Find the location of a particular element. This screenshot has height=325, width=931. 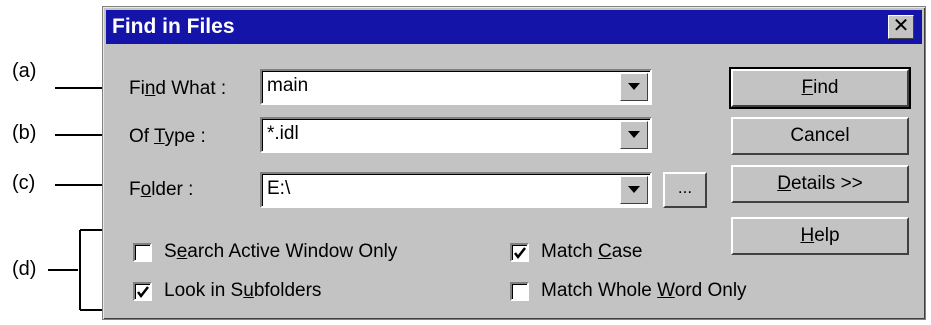

search-active-window-only-checkbox: Search Active Window Only is located at coordinates (265, 252).